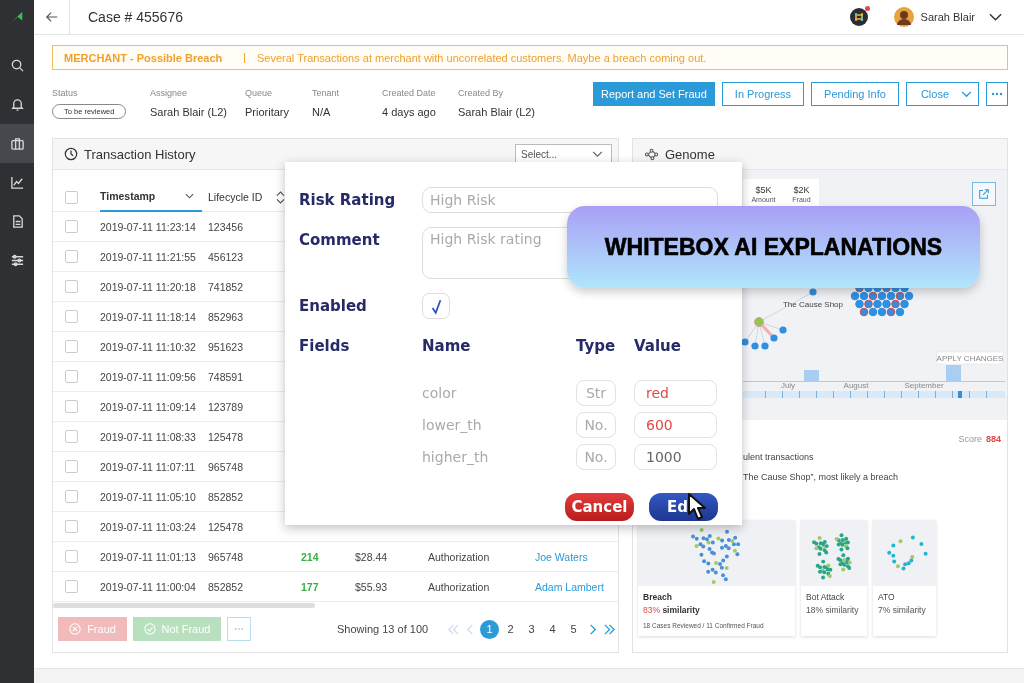  Describe the element at coordinates (993, 439) in the screenshot. I see `score-value: 884` at that location.